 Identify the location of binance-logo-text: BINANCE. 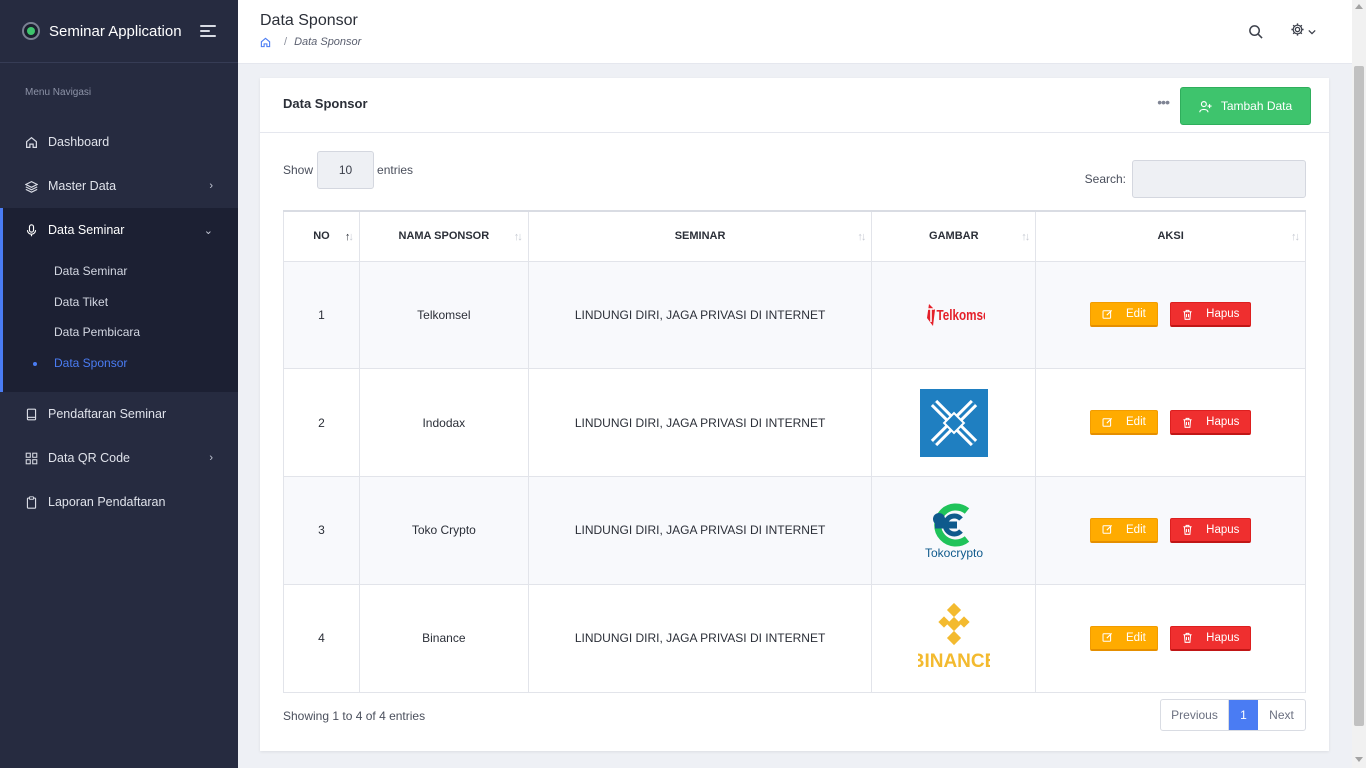
(954, 661).